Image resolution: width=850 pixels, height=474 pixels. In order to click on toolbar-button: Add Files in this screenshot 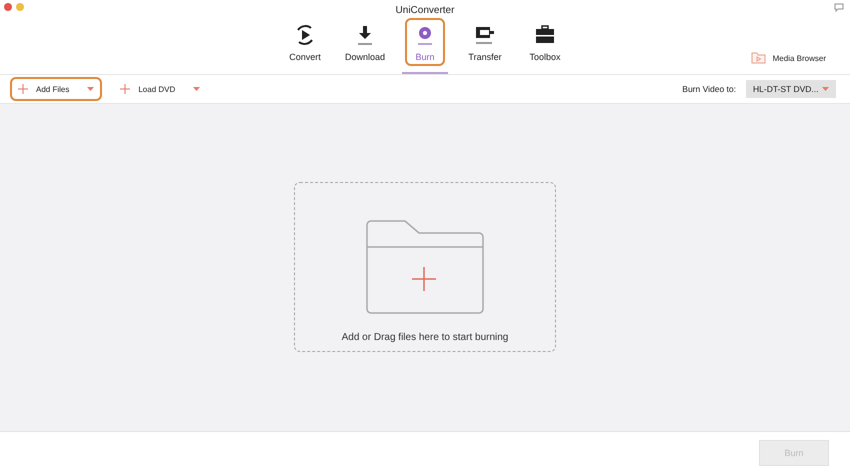, I will do `click(56, 89)`.